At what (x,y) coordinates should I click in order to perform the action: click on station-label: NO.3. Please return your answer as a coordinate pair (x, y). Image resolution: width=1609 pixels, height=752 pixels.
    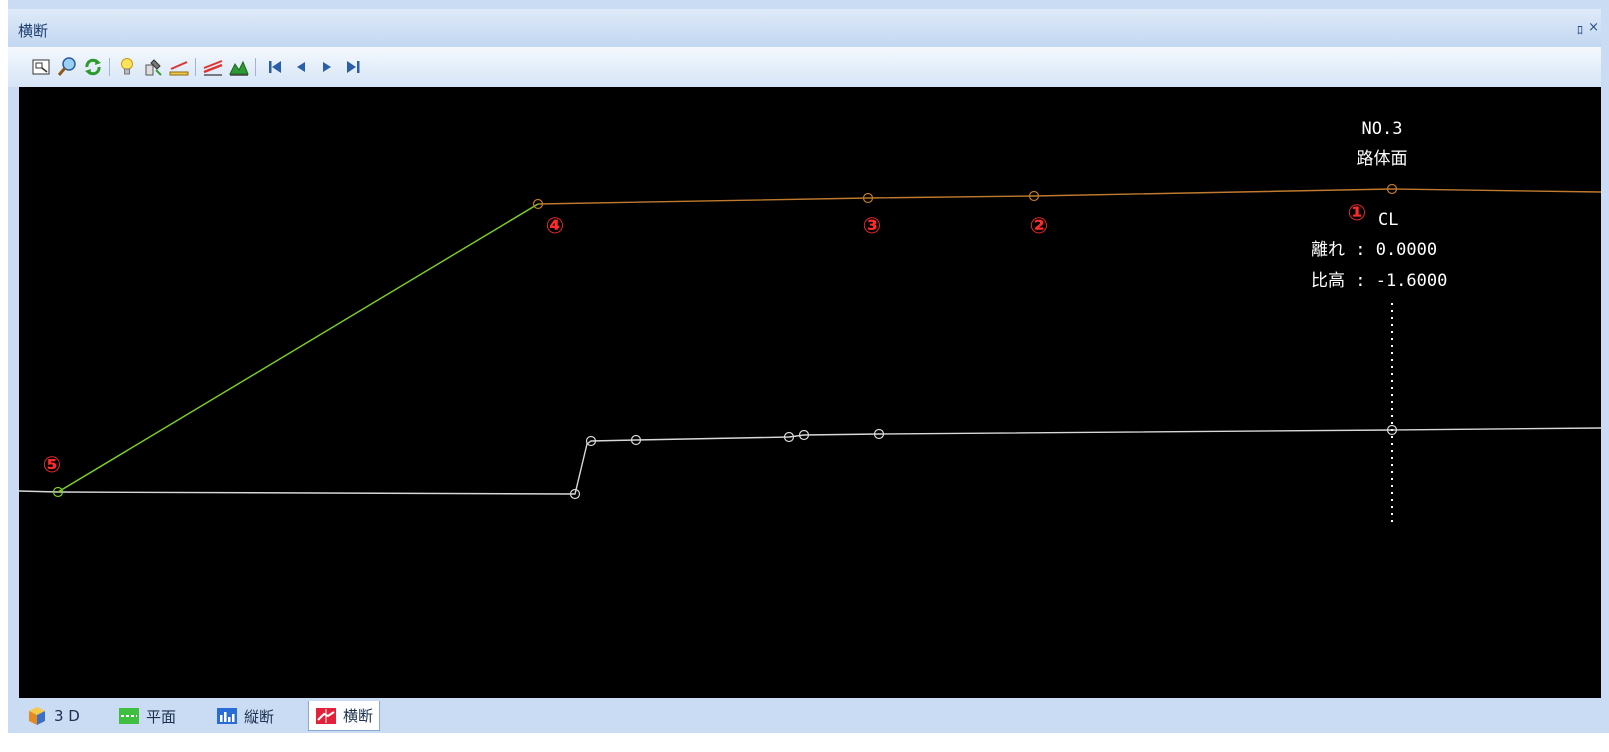
    Looking at the image, I should click on (1382, 129).